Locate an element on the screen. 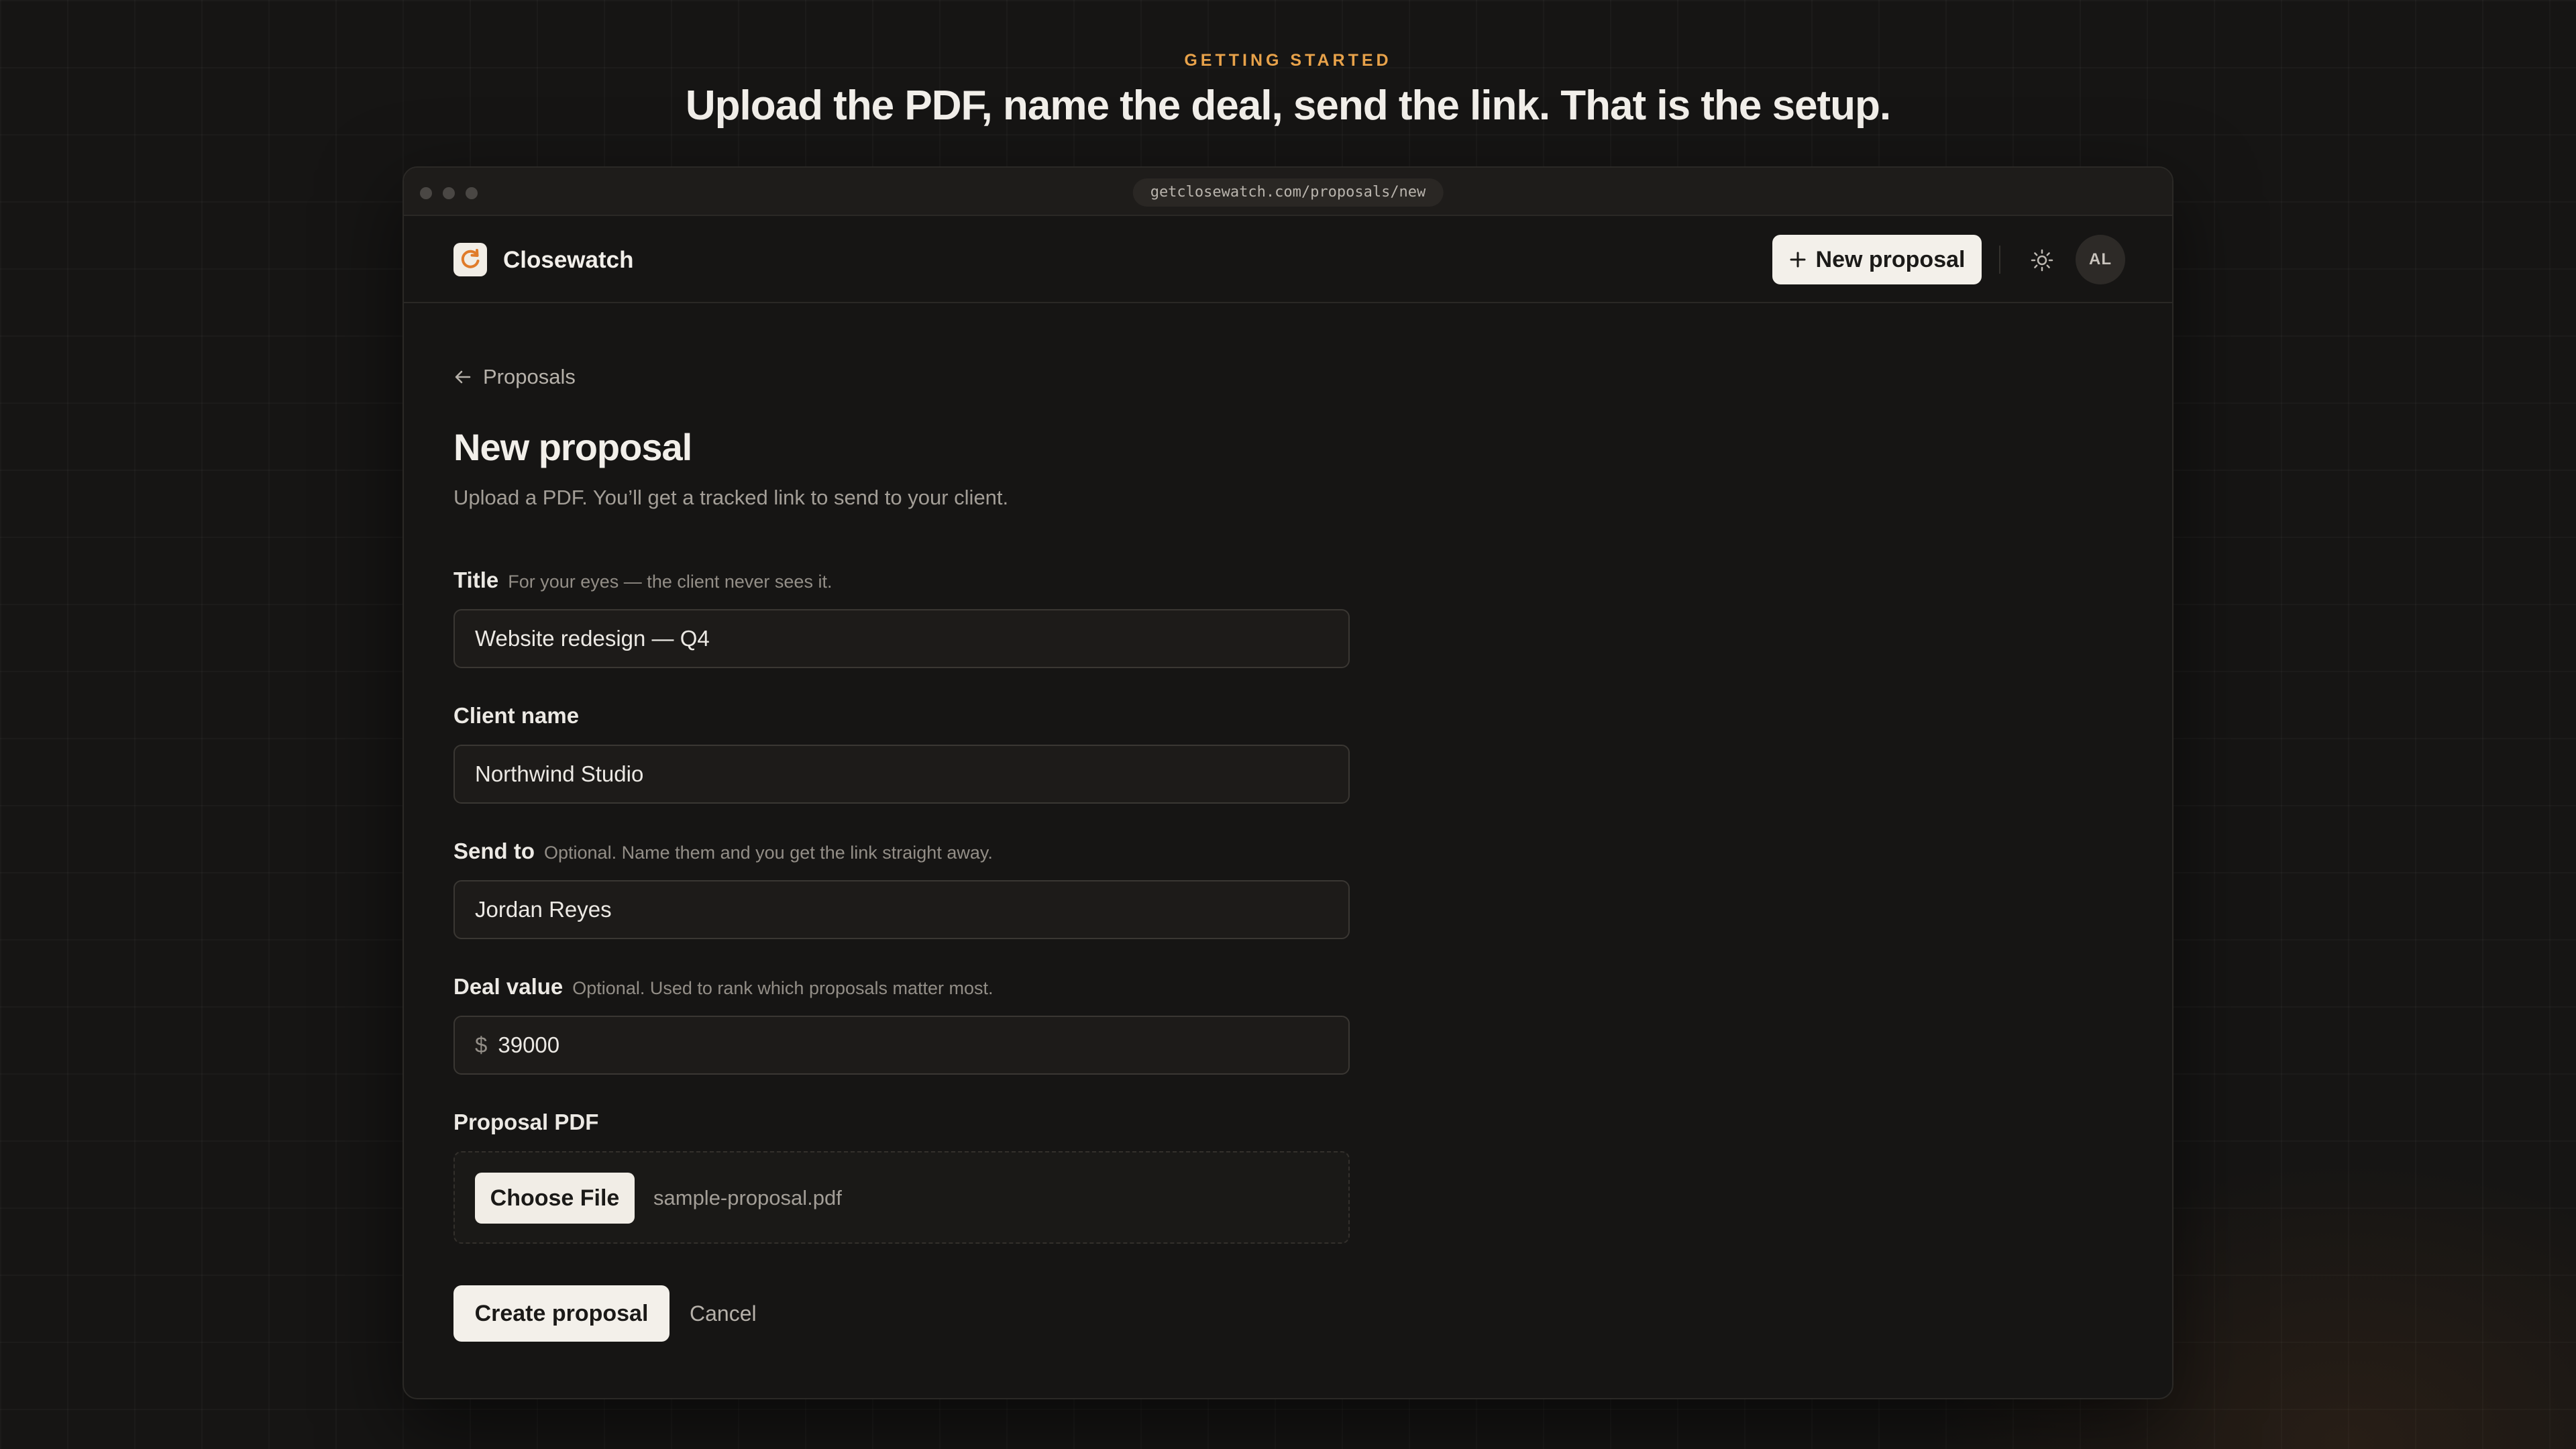 This screenshot has height=1449, width=2576. app-header: Closewatch New proposal AL is located at coordinates (1288, 259).